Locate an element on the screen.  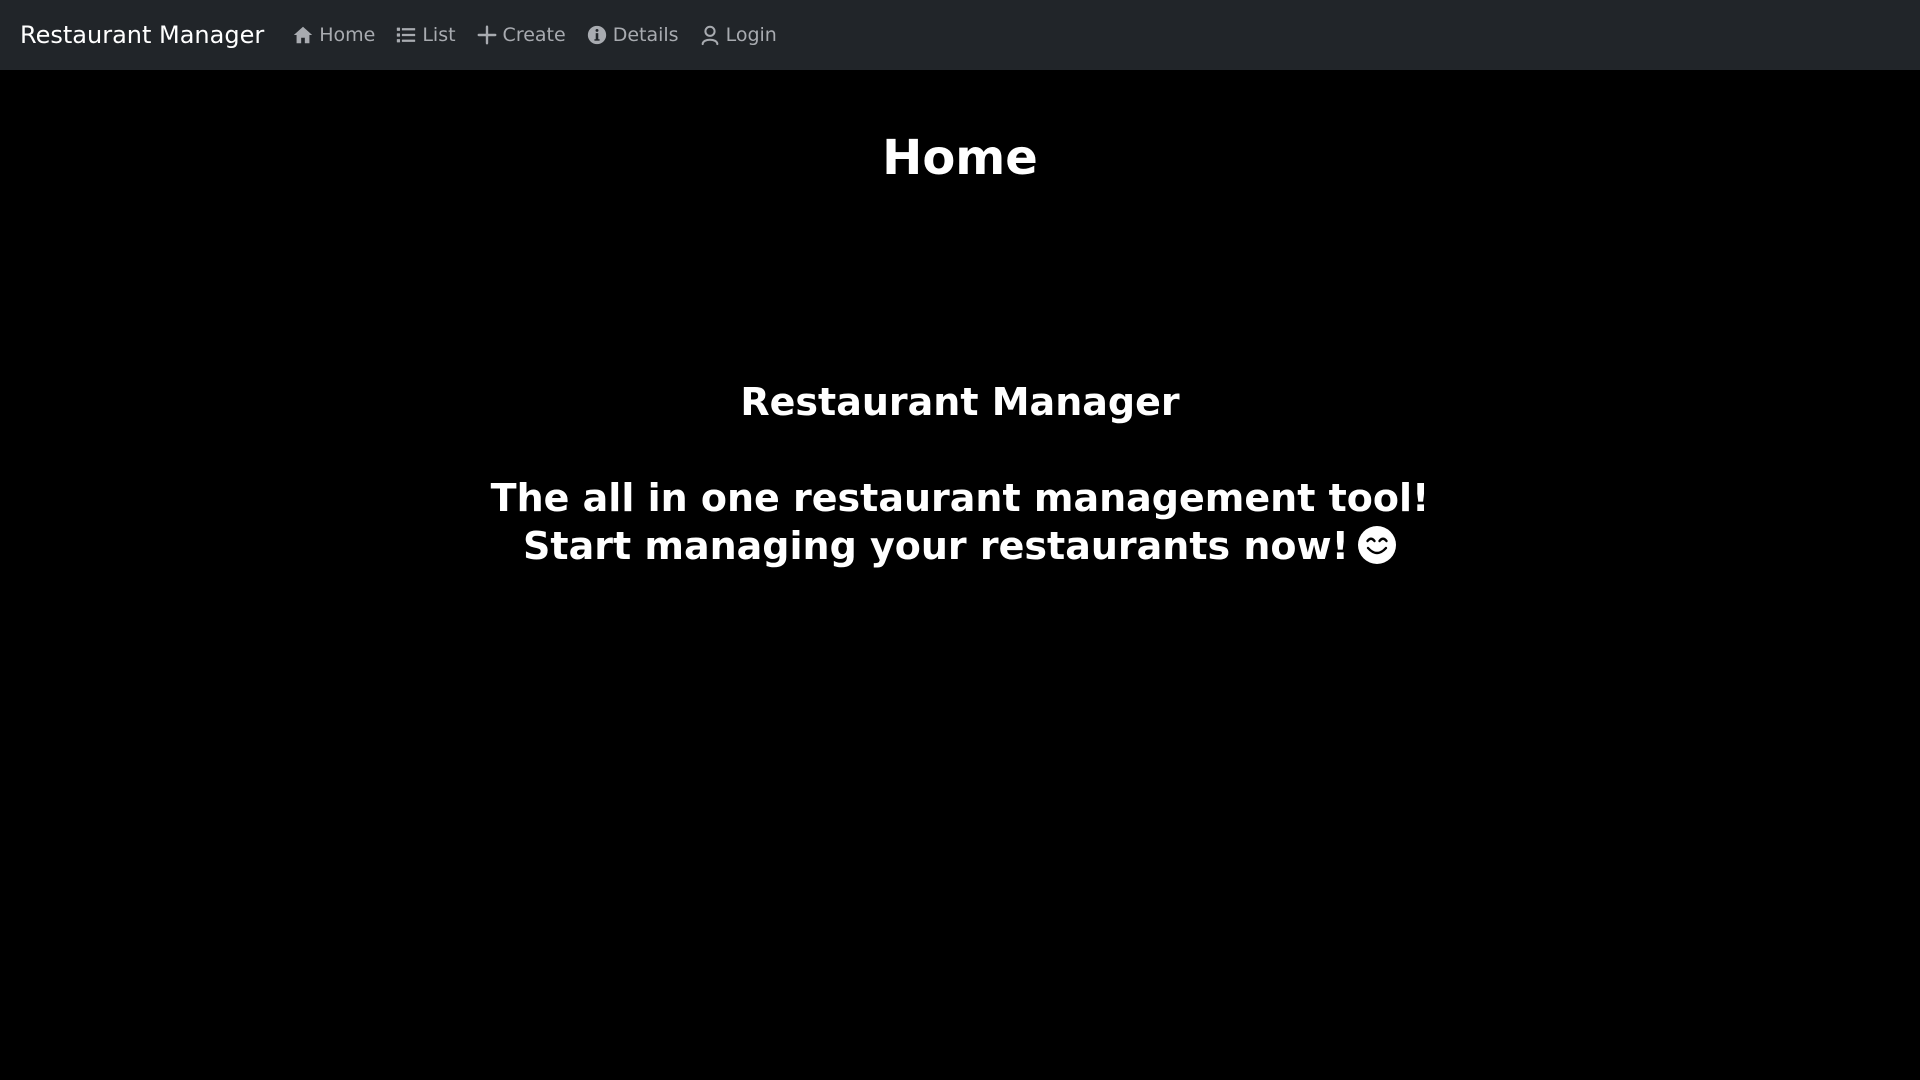
user-icon is located at coordinates (710, 35).